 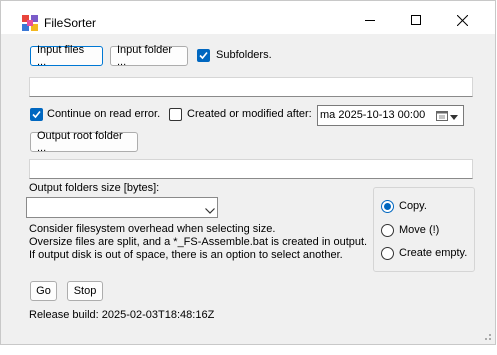 I want to click on create-empty-label: Create empty., so click(x=433, y=253).